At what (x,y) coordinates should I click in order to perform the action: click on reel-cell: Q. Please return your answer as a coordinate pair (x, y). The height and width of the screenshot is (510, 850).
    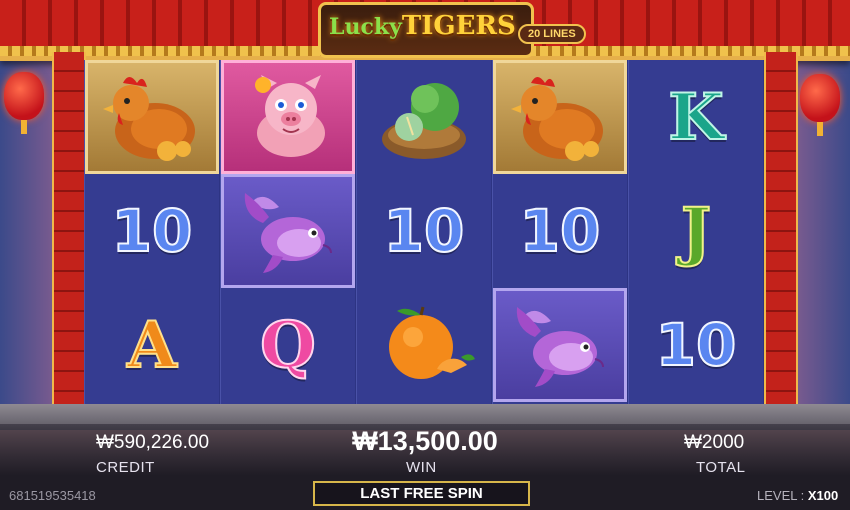
    Looking at the image, I should click on (288, 345).